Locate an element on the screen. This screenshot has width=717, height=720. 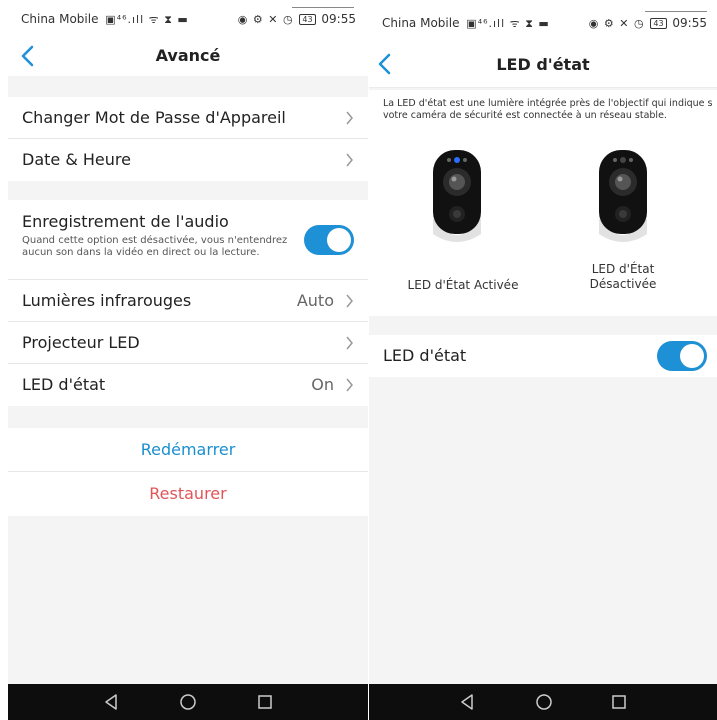
led-on-caption: LED d'État Activée is located at coordinates (463, 285).